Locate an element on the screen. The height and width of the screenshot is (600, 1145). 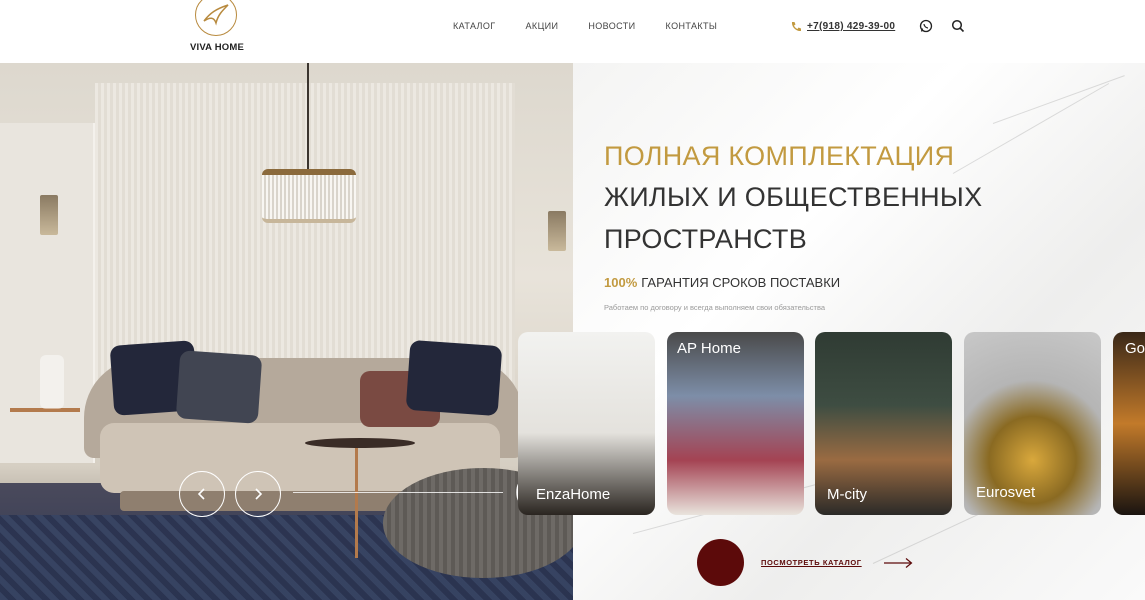
brand-card-enzahome: EnzaHome is located at coordinates (586, 423).